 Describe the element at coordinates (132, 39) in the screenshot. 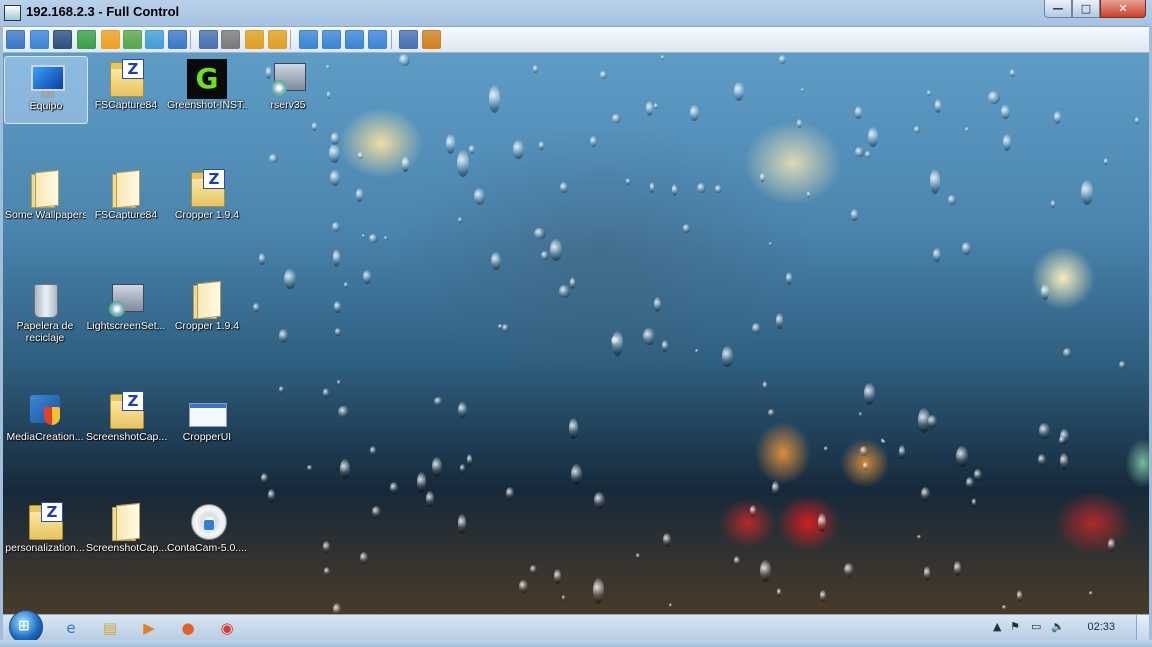

I see `chat-icon` at that location.